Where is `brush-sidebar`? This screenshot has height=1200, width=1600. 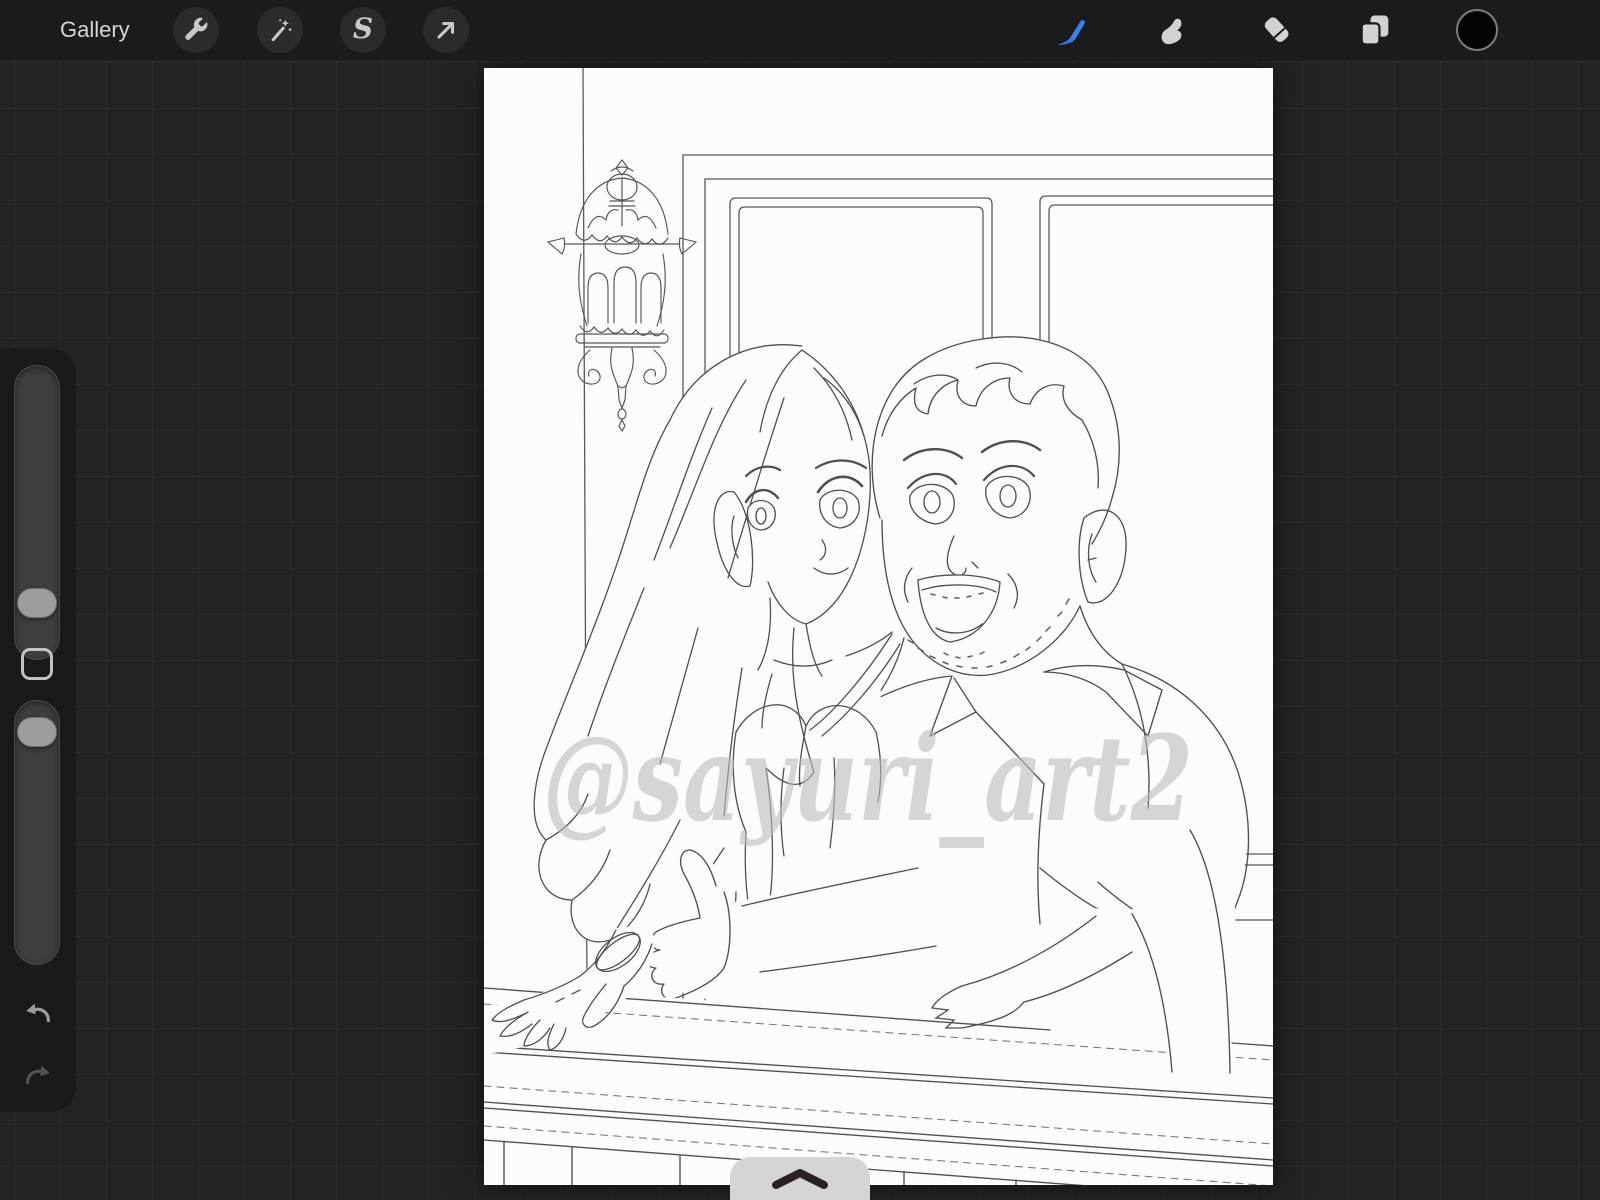
brush-sidebar is located at coordinates (38, 730).